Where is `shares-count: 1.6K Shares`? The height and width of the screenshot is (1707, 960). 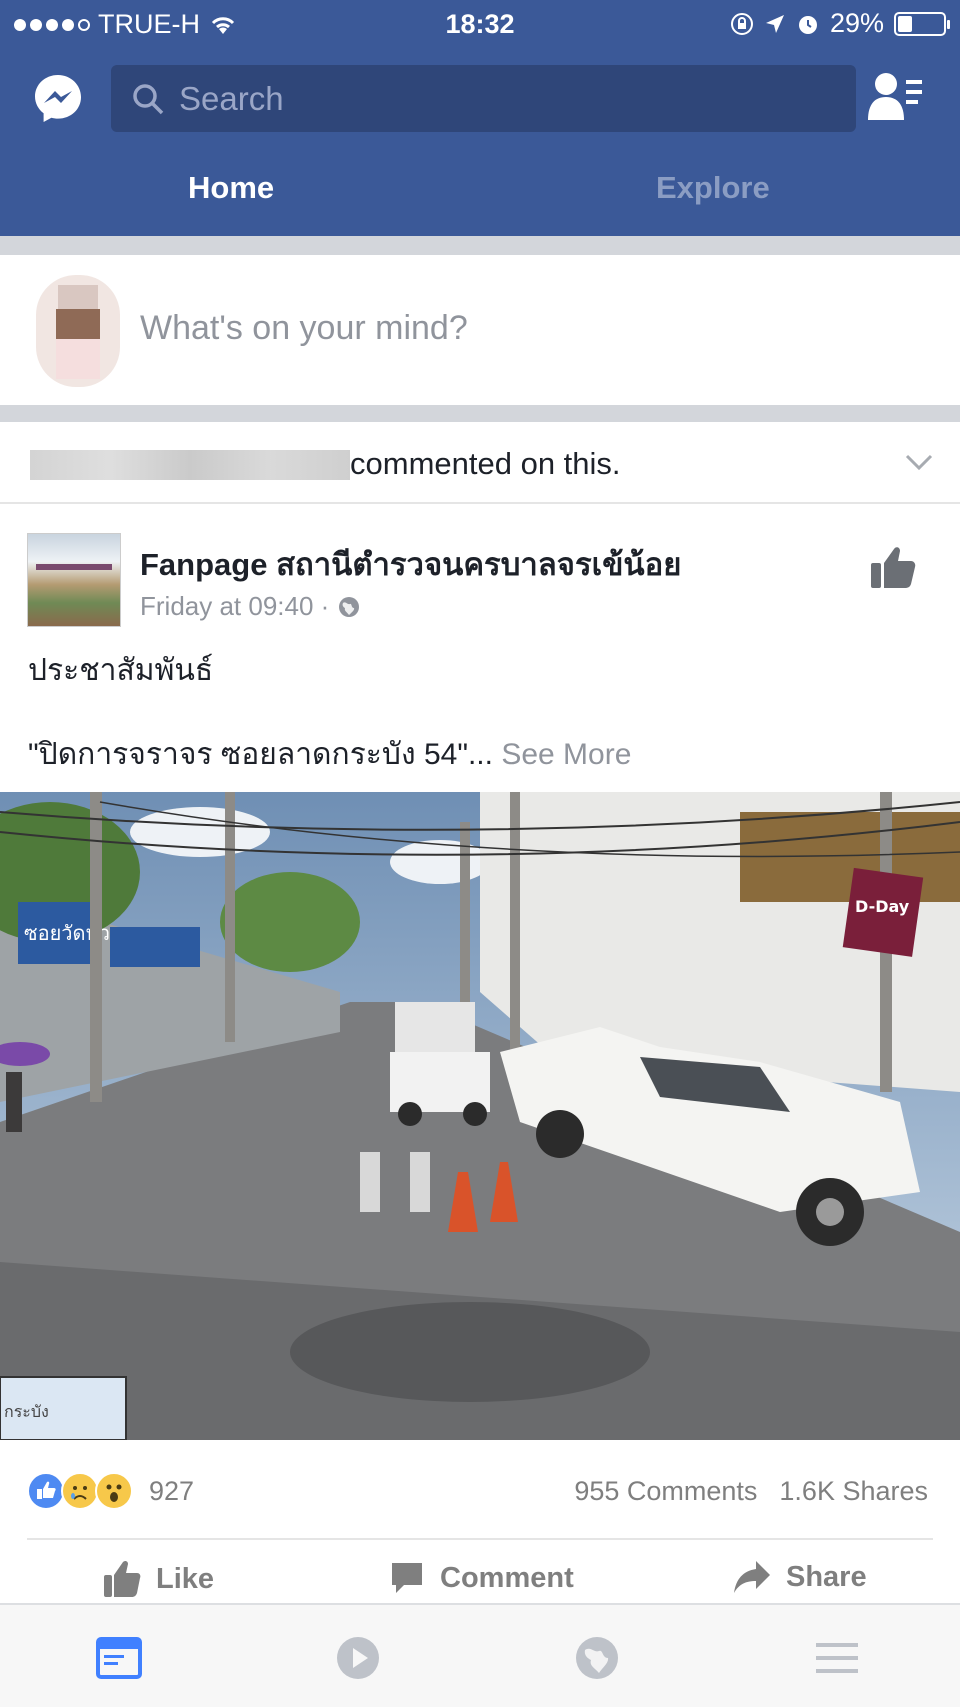 shares-count: 1.6K Shares is located at coordinates (853, 1491).